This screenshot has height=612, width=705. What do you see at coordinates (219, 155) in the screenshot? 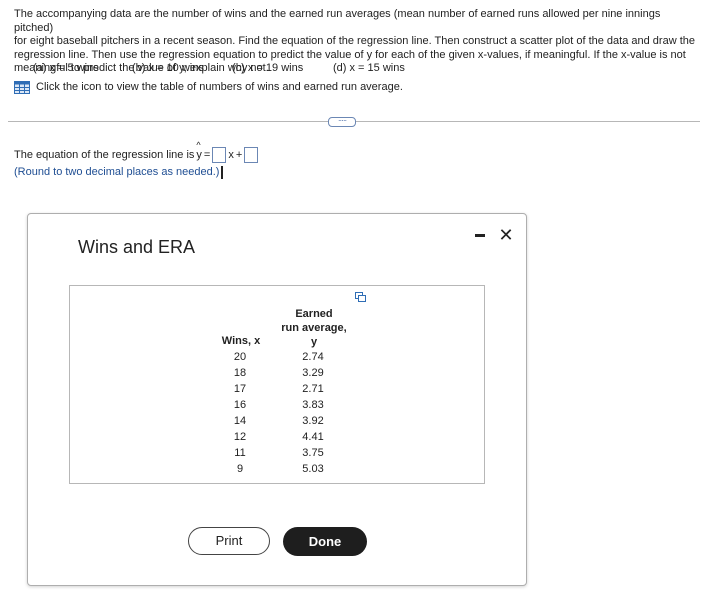
I see `slope-input` at bounding box center [219, 155].